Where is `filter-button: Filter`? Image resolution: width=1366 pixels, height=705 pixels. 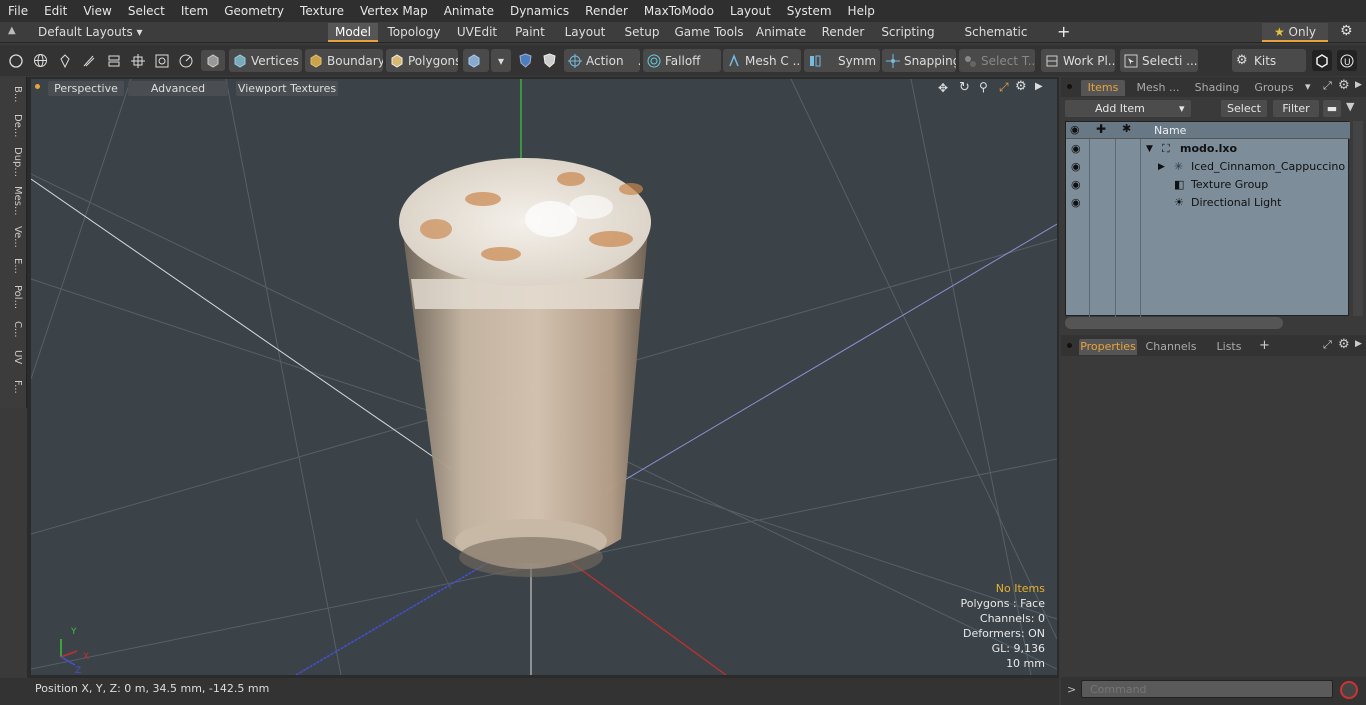
filter-button: Filter is located at coordinates (1296, 108).